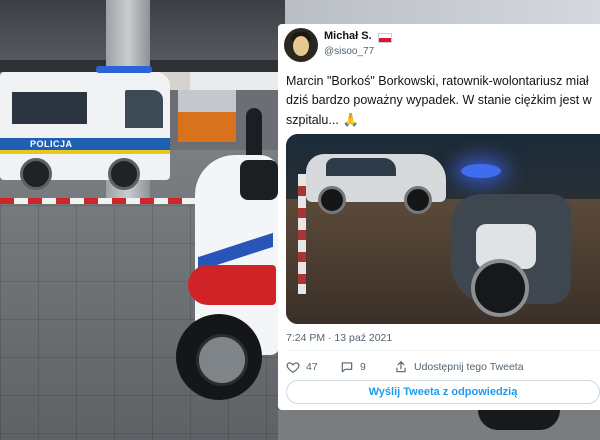 The width and height of the screenshot is (600, 440). Describe the element at coordinates (232, 285) in the screenshot. I see `scooter-stripe-red` at that location.